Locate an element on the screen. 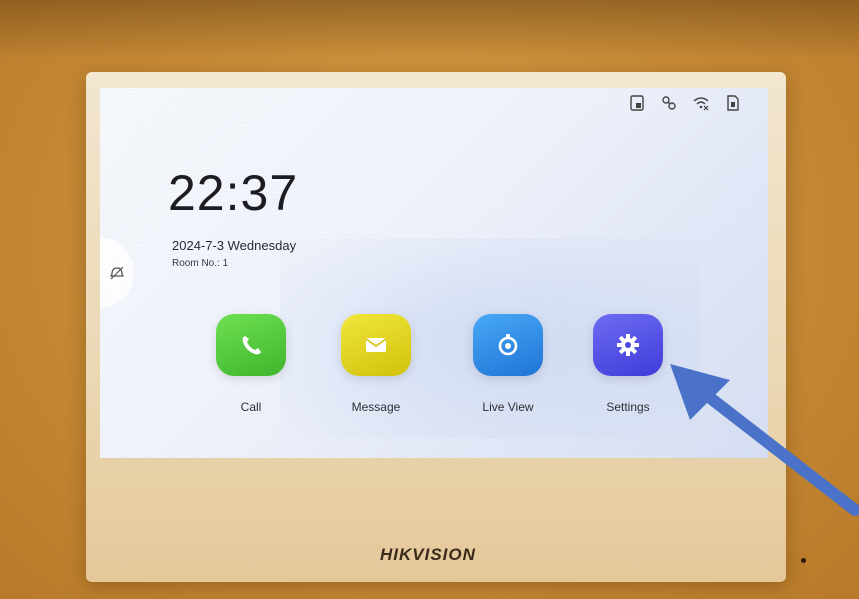 This screenshot has height=599, width=859. annotation-arrow is located at coordinates (764, 440).